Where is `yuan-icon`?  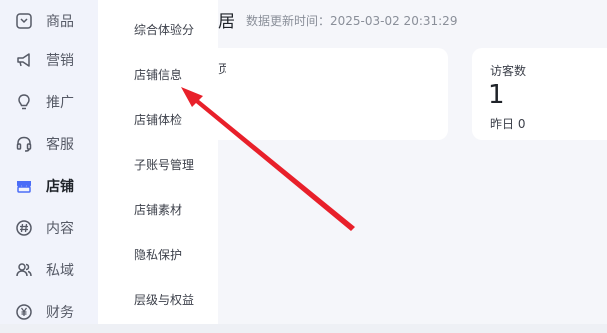 yuan-icon is located at coordinates (24, 312).